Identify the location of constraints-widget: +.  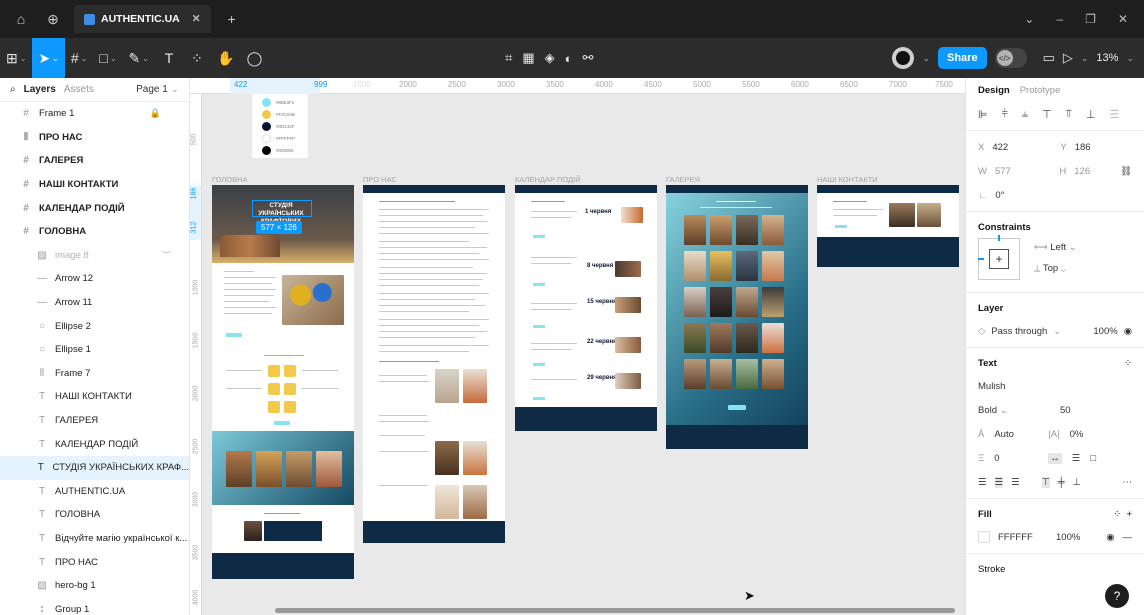
(999, 257).